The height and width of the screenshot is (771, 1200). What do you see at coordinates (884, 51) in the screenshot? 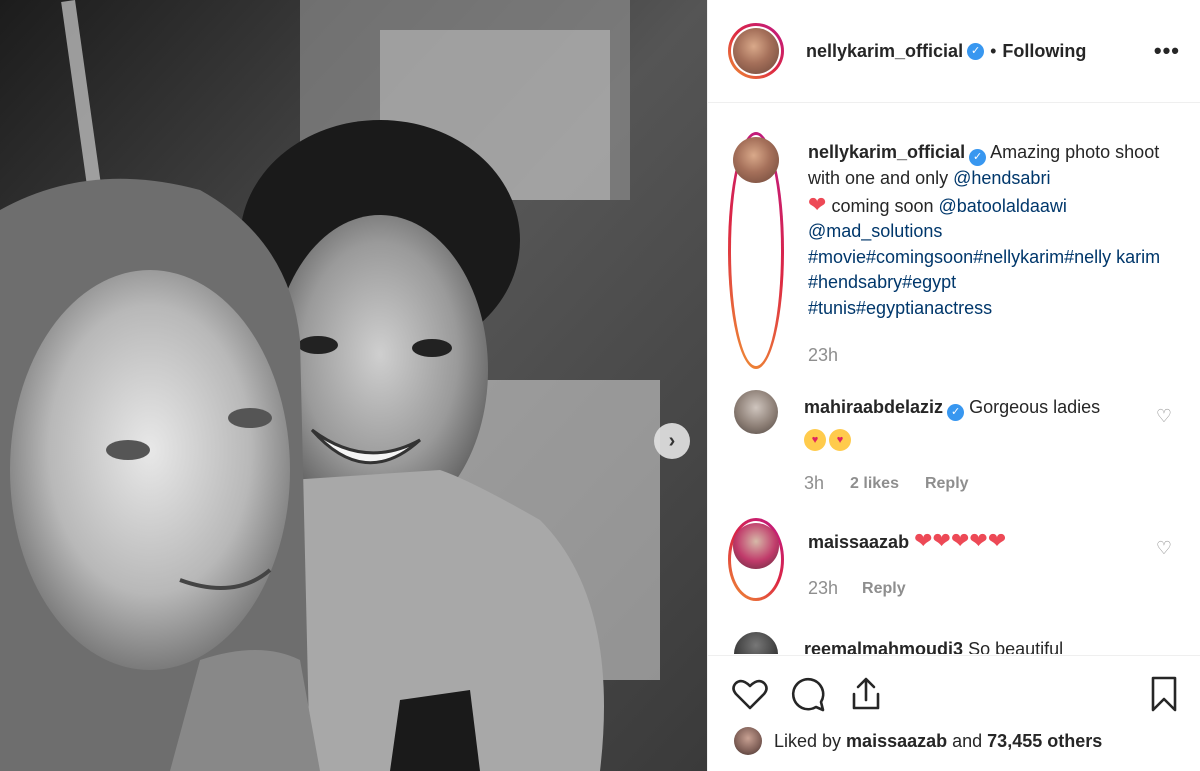
I see `author-username: nellykarim_official` at bounding box center [884, 51].